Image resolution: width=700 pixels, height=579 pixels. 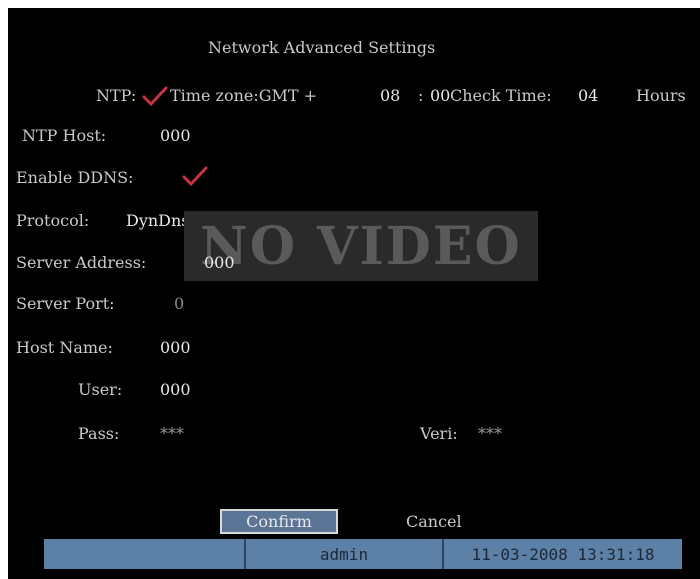 What do you see at coordinates (64, 135) in the screenshot?
I see `ntp-host-label: NTP Host:` at bounding box center [64, 135].